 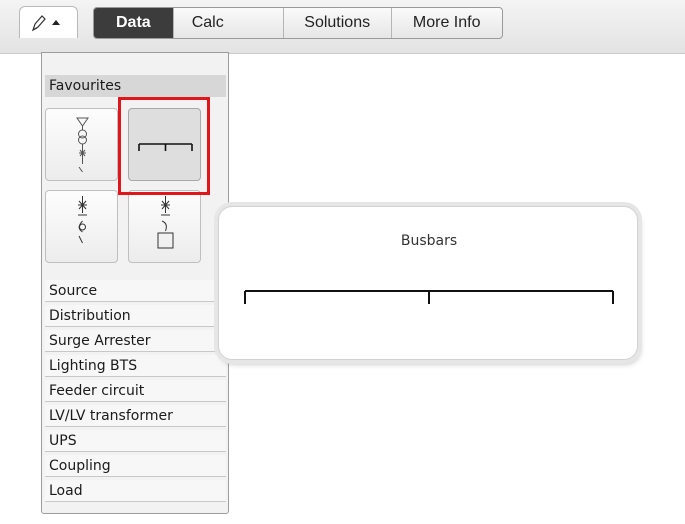 I want to click on tab-solutions: Solutions, so click(x=338, y=23).